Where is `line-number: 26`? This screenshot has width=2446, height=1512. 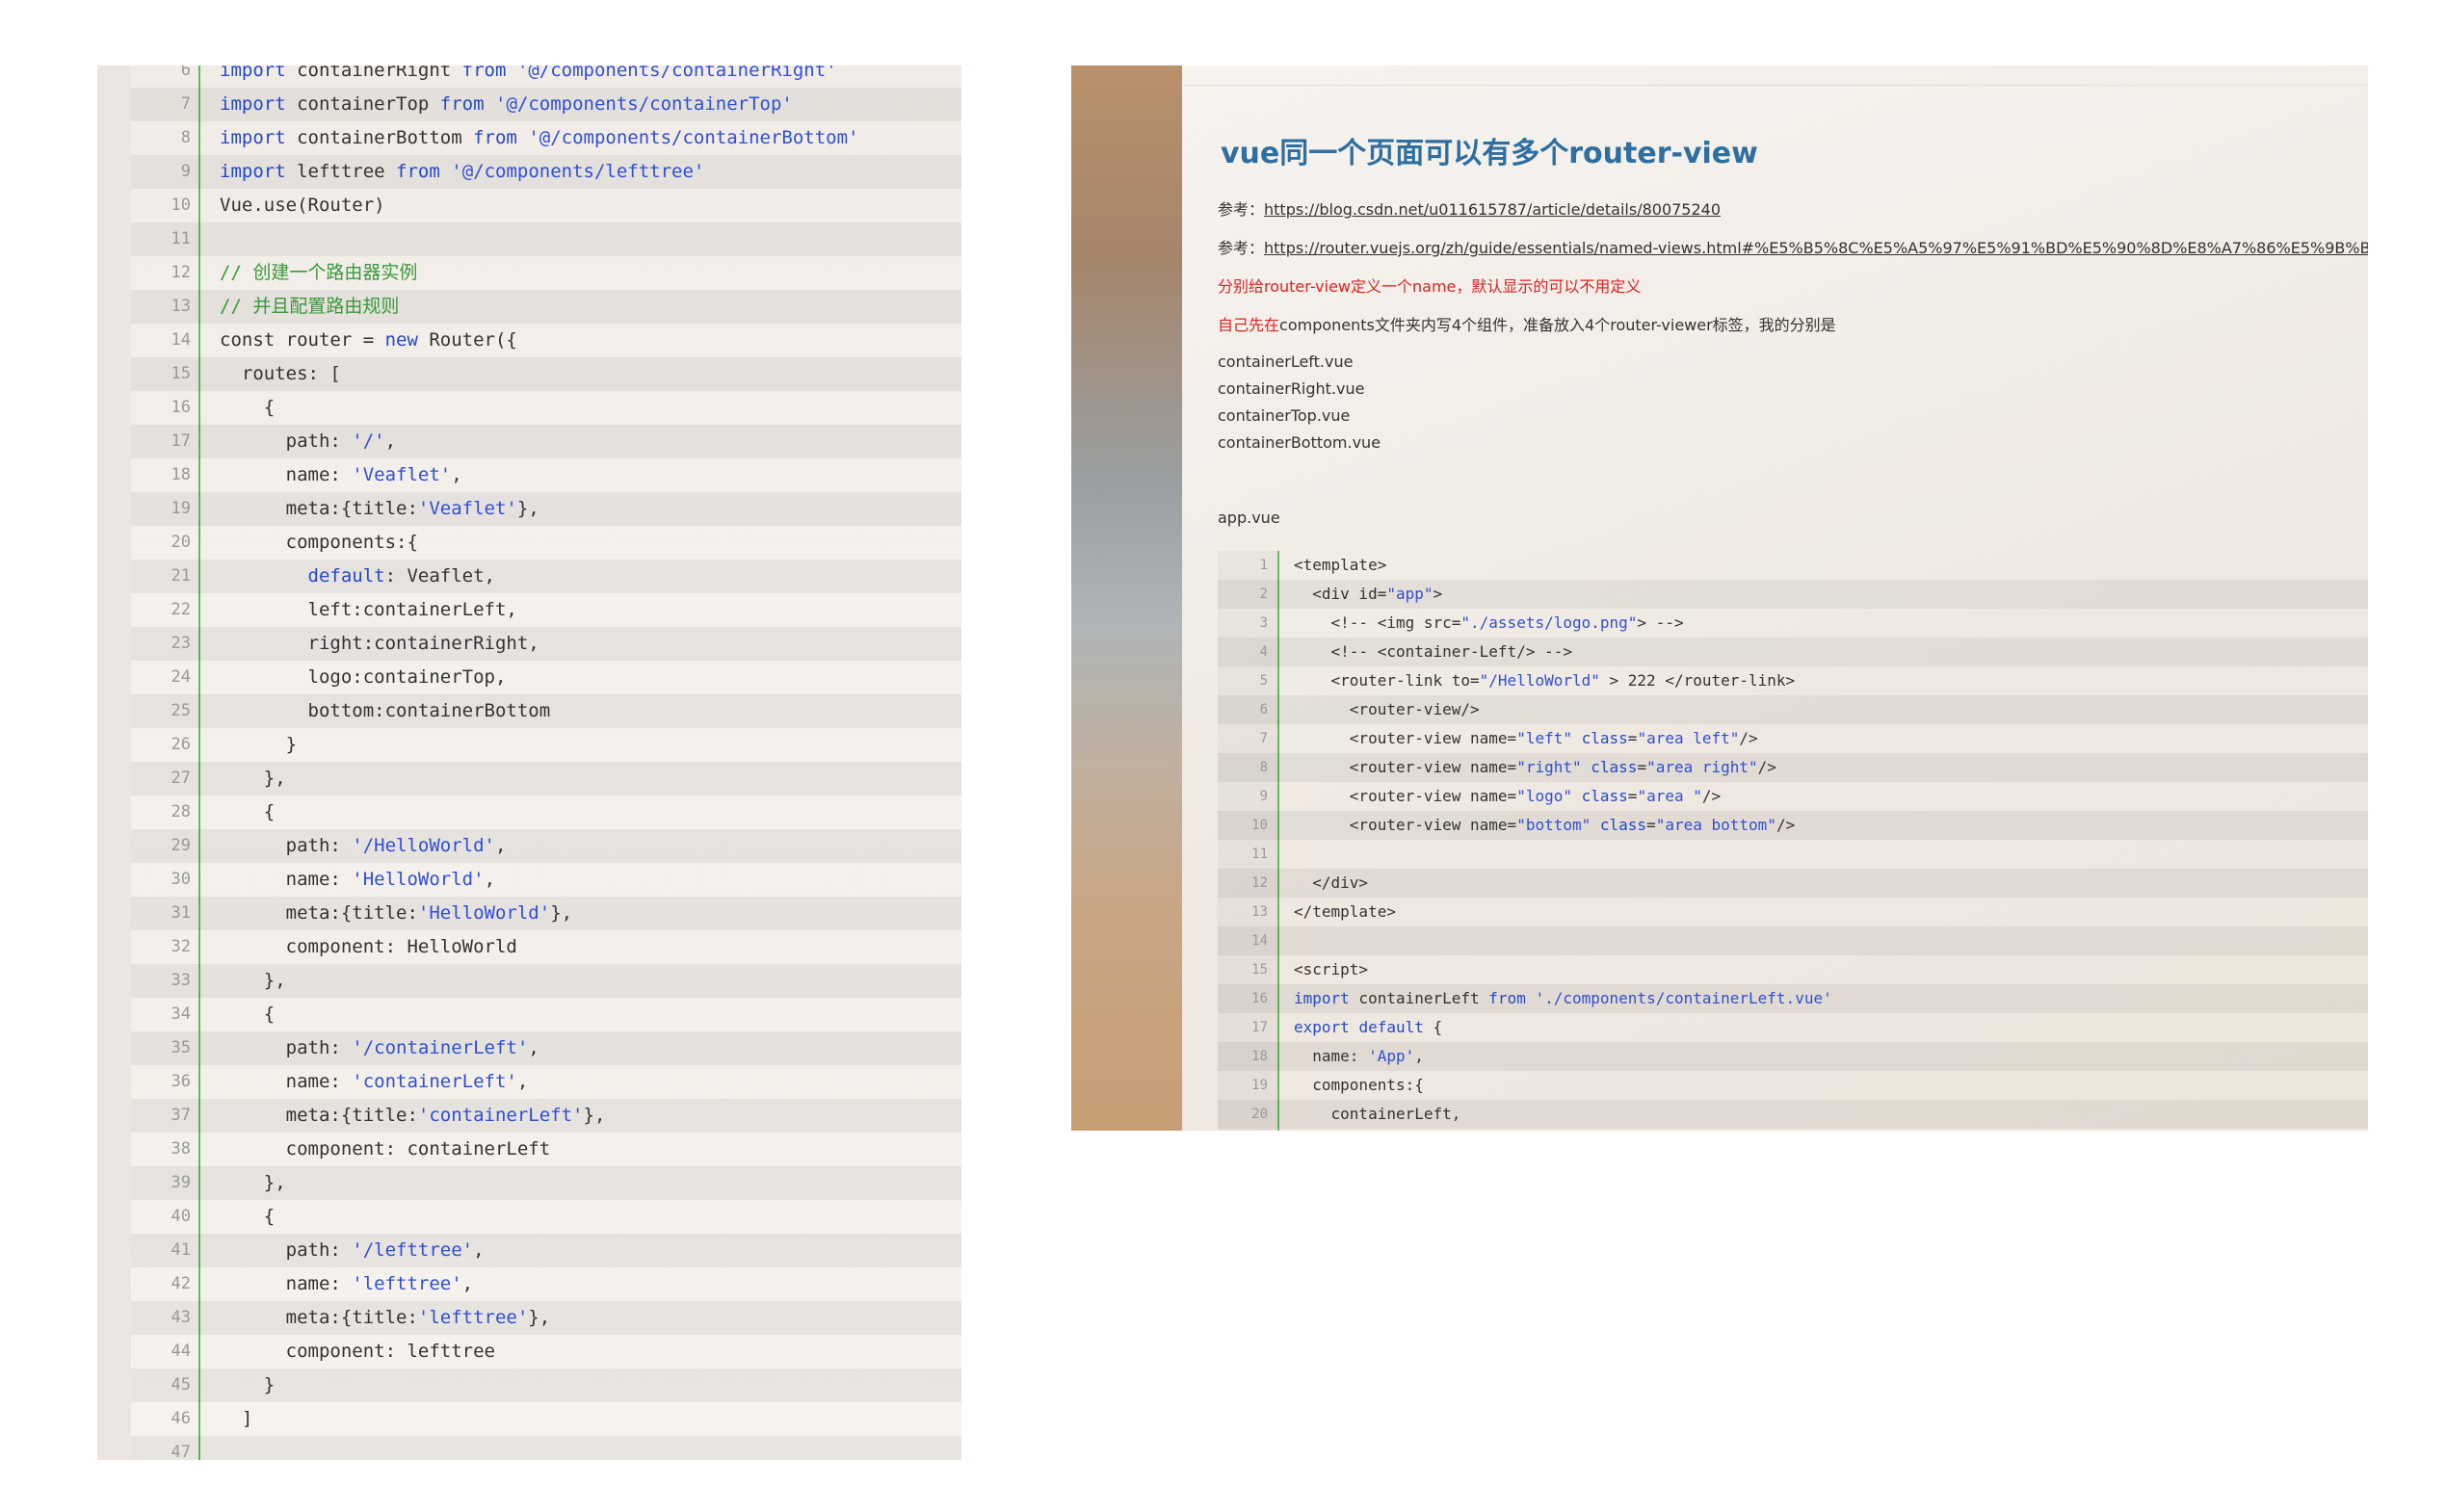 line-number: 26 is located at coordinates (181, 745).